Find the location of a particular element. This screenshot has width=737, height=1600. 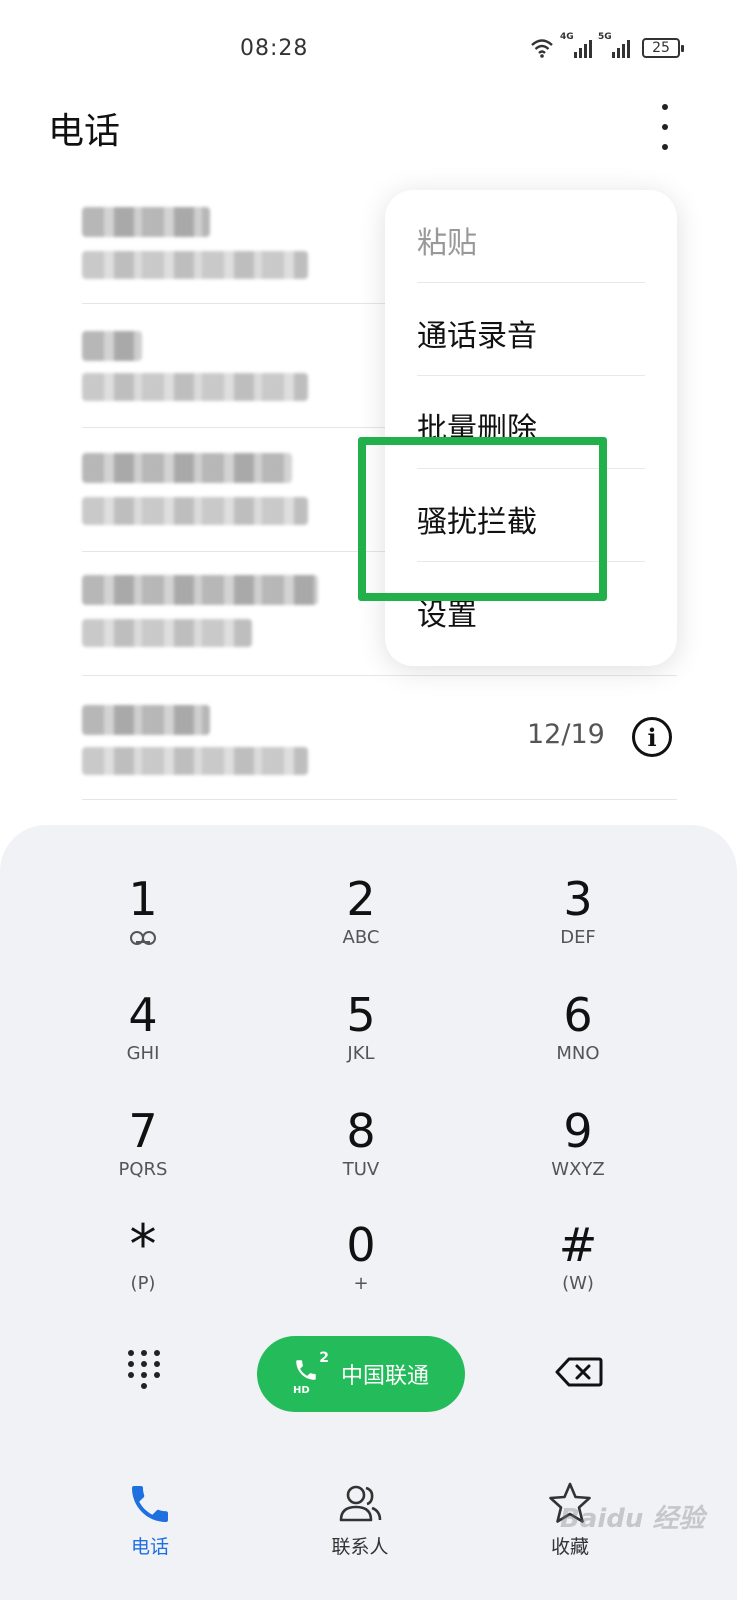

dial-key-0: 0 + is located at coordinates (361, 1267).